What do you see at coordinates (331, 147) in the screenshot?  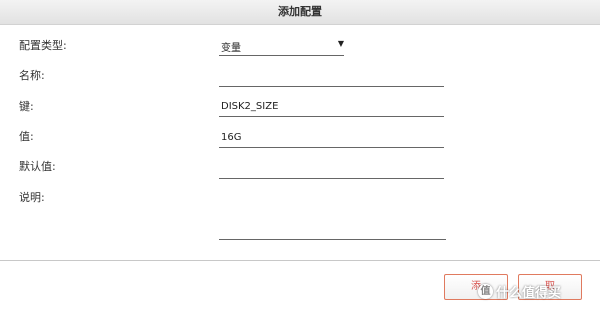 I see `value-input` at bounding box center [331, 147].